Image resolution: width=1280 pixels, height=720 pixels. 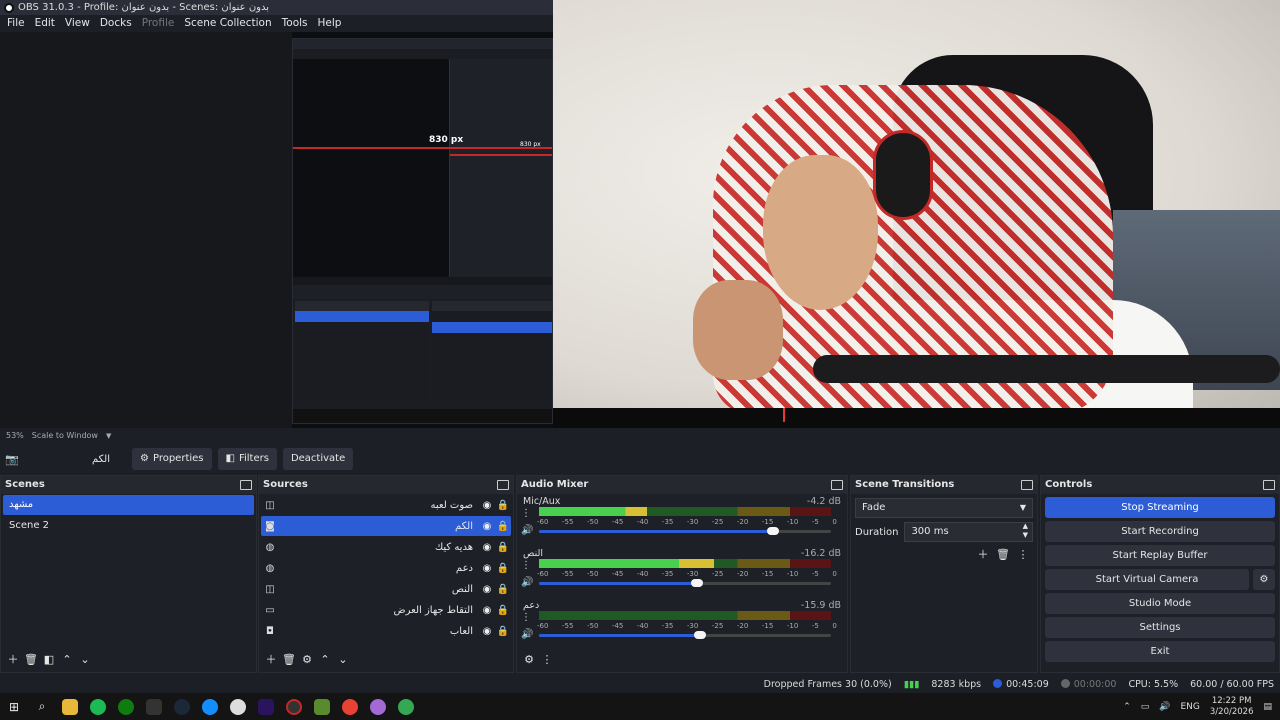 What do you see at coordinates (1160, 651) in the screenshot?
I see `exit-button: Exit` at bounding box center [1160, 651].